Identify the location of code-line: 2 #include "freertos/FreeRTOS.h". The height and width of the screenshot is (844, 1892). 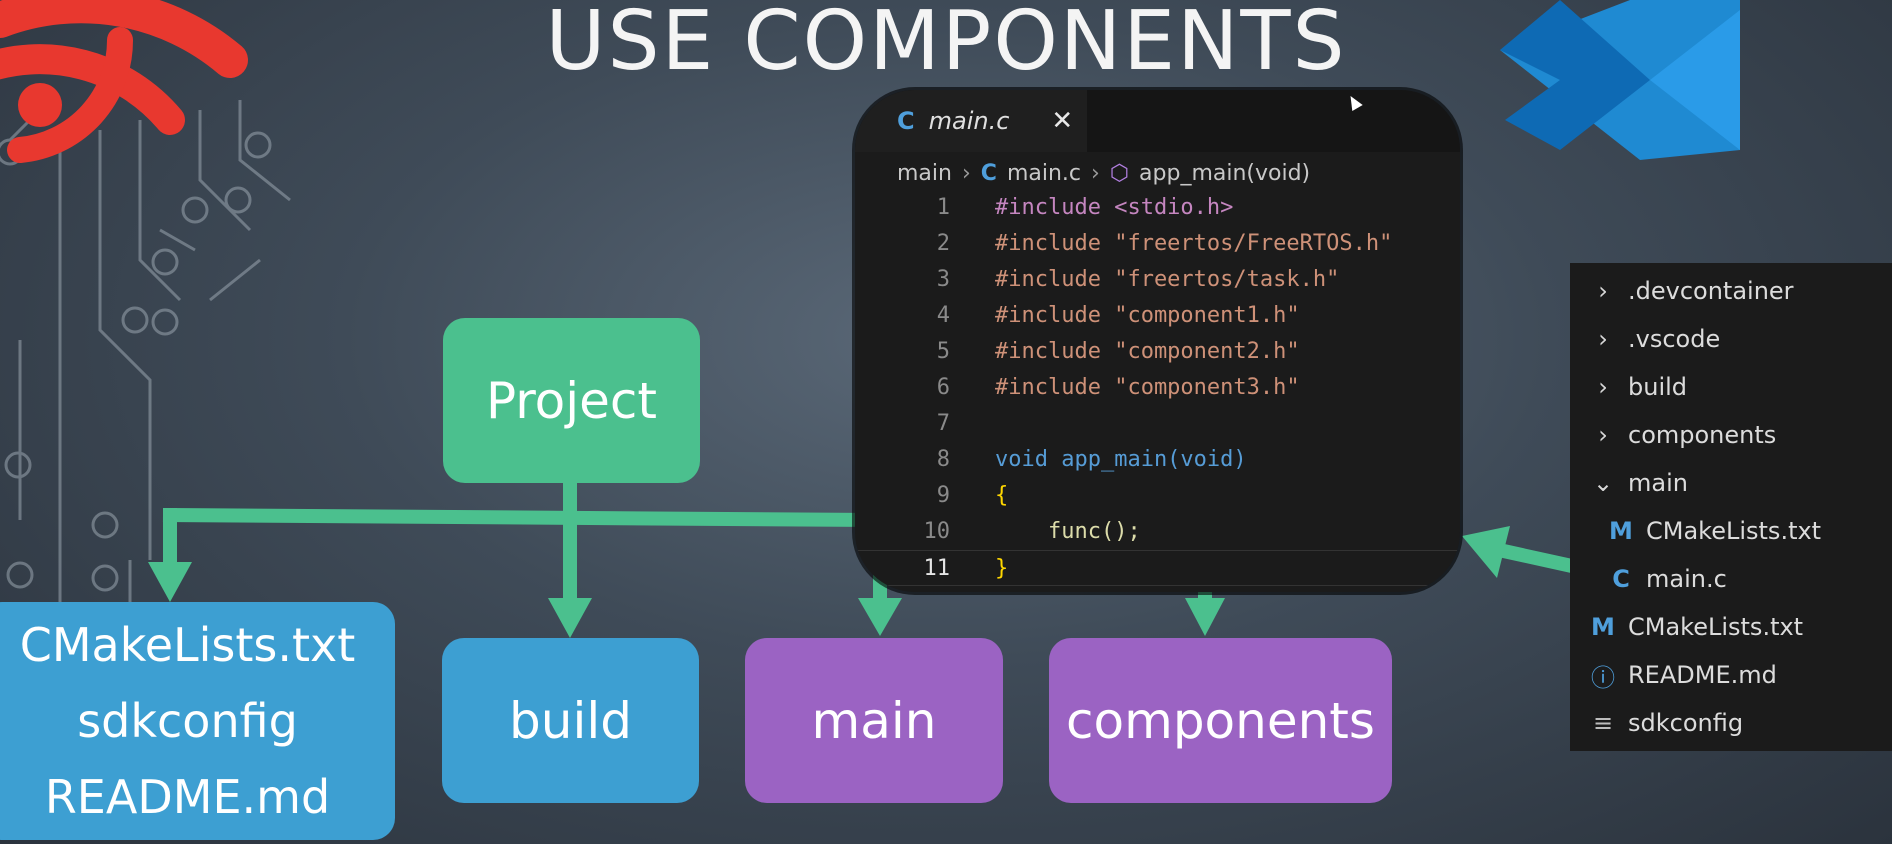
(1157, 244).